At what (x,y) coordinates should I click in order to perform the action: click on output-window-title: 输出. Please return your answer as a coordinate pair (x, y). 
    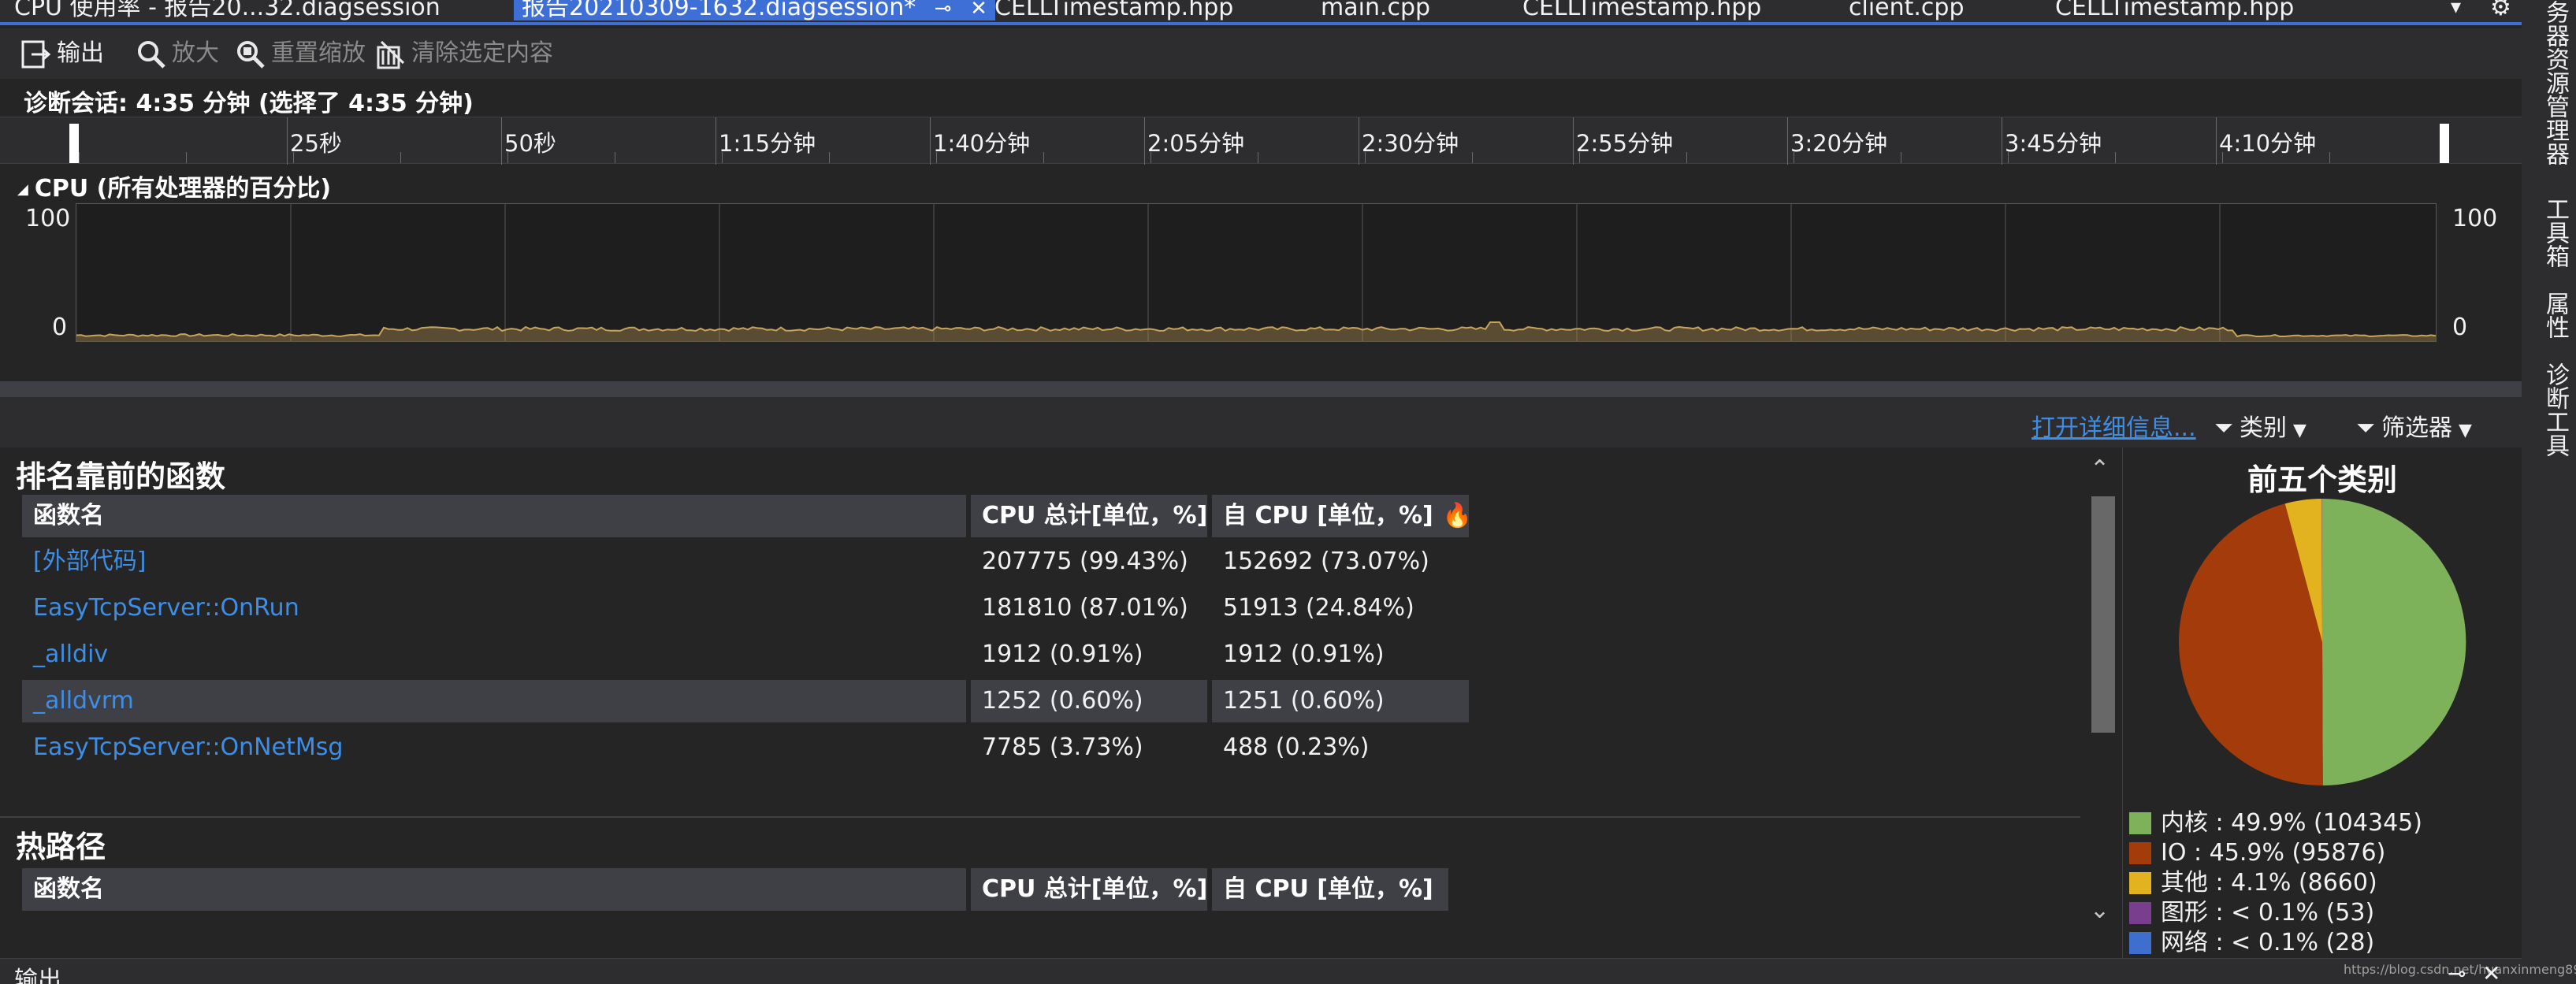
    Looking at the image, I should click on (37, 972).